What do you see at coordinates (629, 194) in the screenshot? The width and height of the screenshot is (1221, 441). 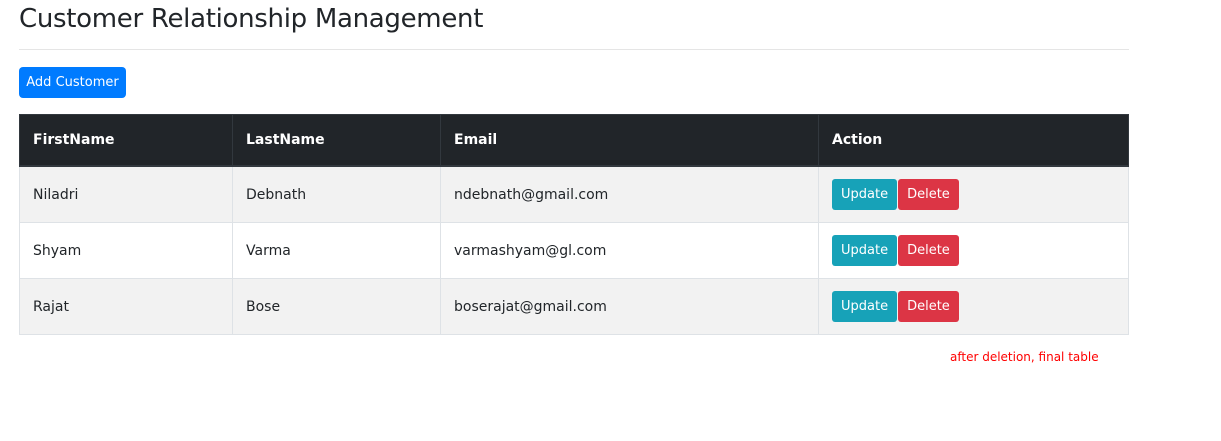 I see `cell-email: ndebnath@gmail.com` at bounding box center [629, 194].